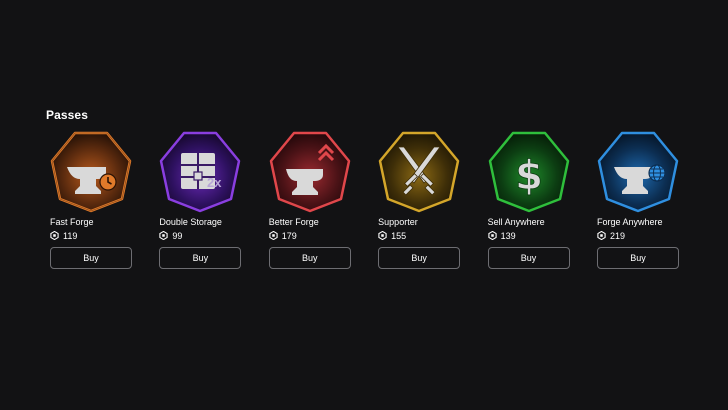 This screenshot has width=728, height=410. I want to click on pass-price: 155, so click(419, 235).